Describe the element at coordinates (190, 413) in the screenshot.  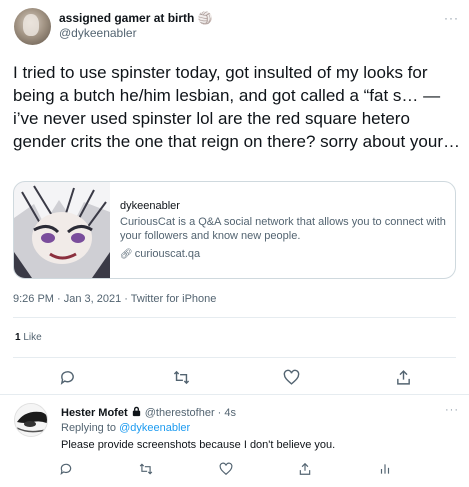
I see `reply-handle: @therestofher · 4s` at that location.